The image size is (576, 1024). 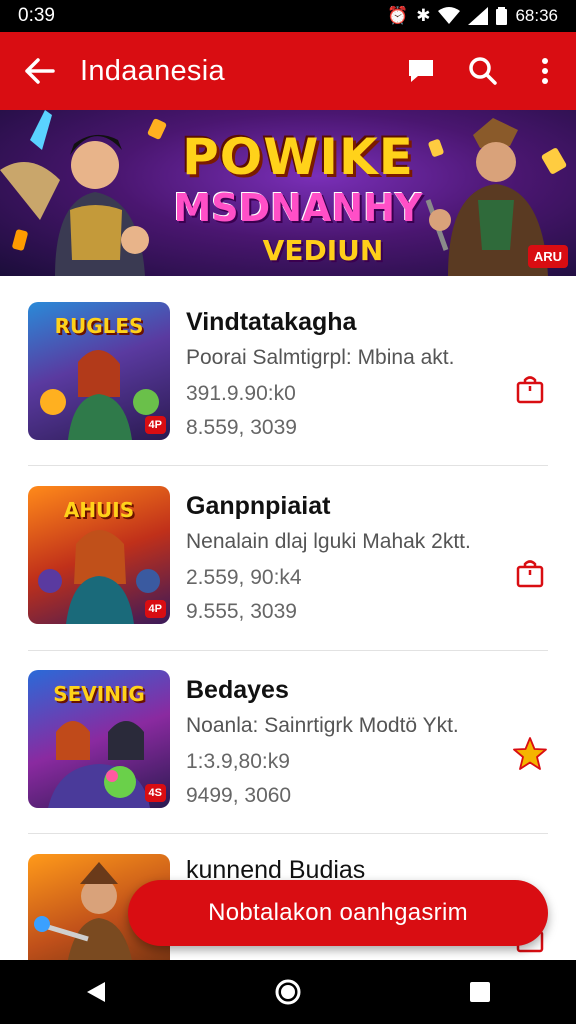 I want to click on item-meta-primary: 391.9.90:k0, so click(x=241, y=393).